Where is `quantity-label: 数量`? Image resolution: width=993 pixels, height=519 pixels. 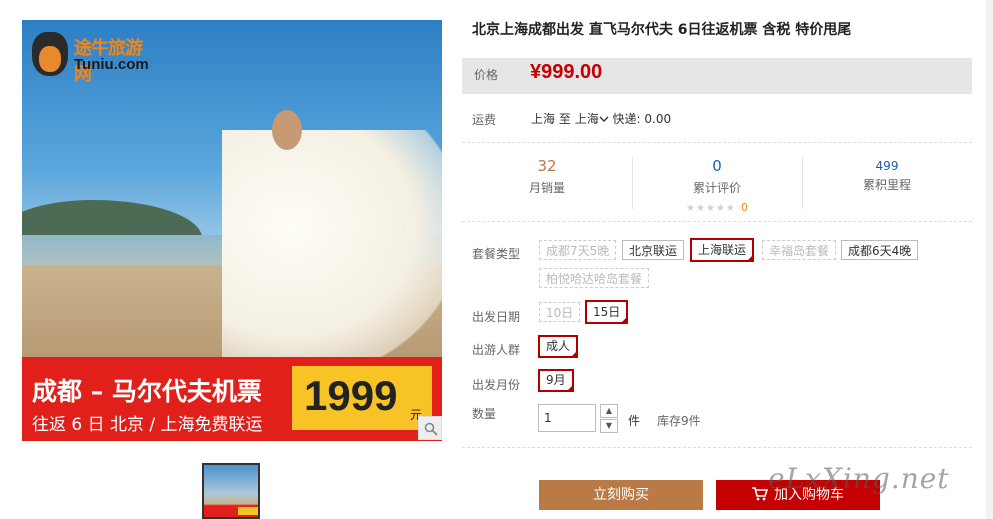
quantity-label: 数量 is located at coordinates (484, 414).